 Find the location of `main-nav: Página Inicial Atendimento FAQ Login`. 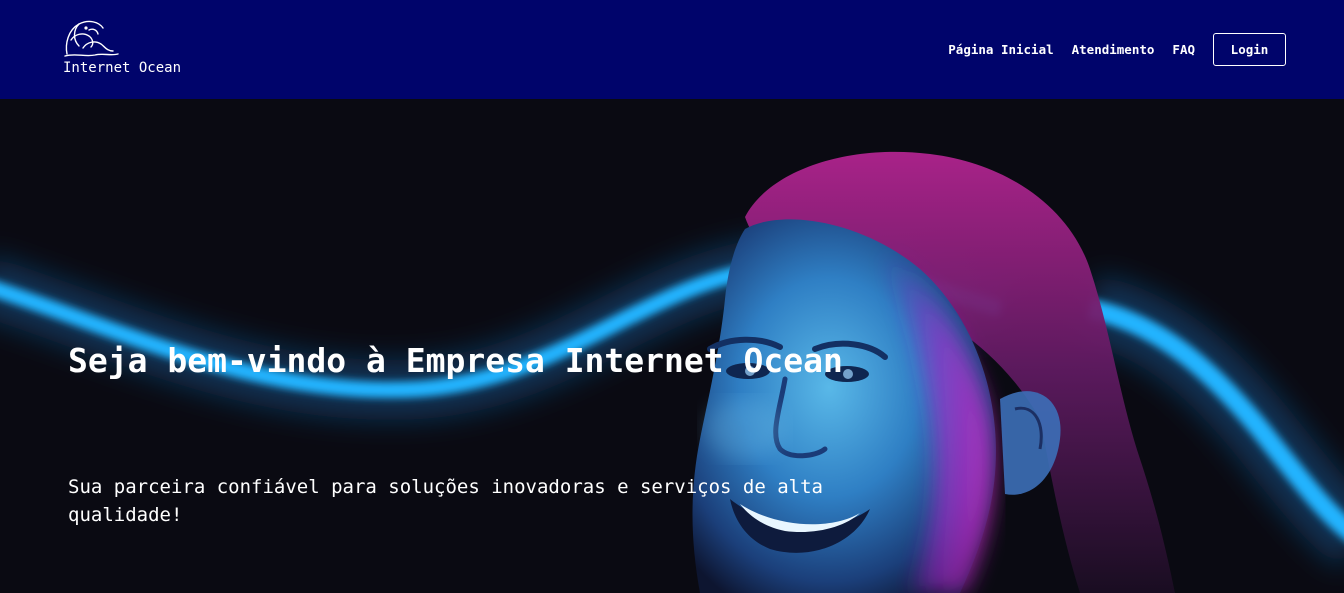

main-nav: Página Inicial Atendimento FAQ Login is located at coordinates (1117, 49).